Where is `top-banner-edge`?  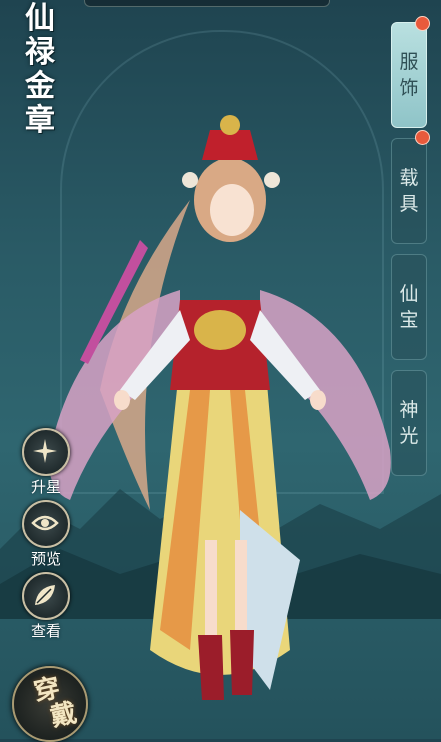 top-banner-edge is located at coordinates (207, 3).